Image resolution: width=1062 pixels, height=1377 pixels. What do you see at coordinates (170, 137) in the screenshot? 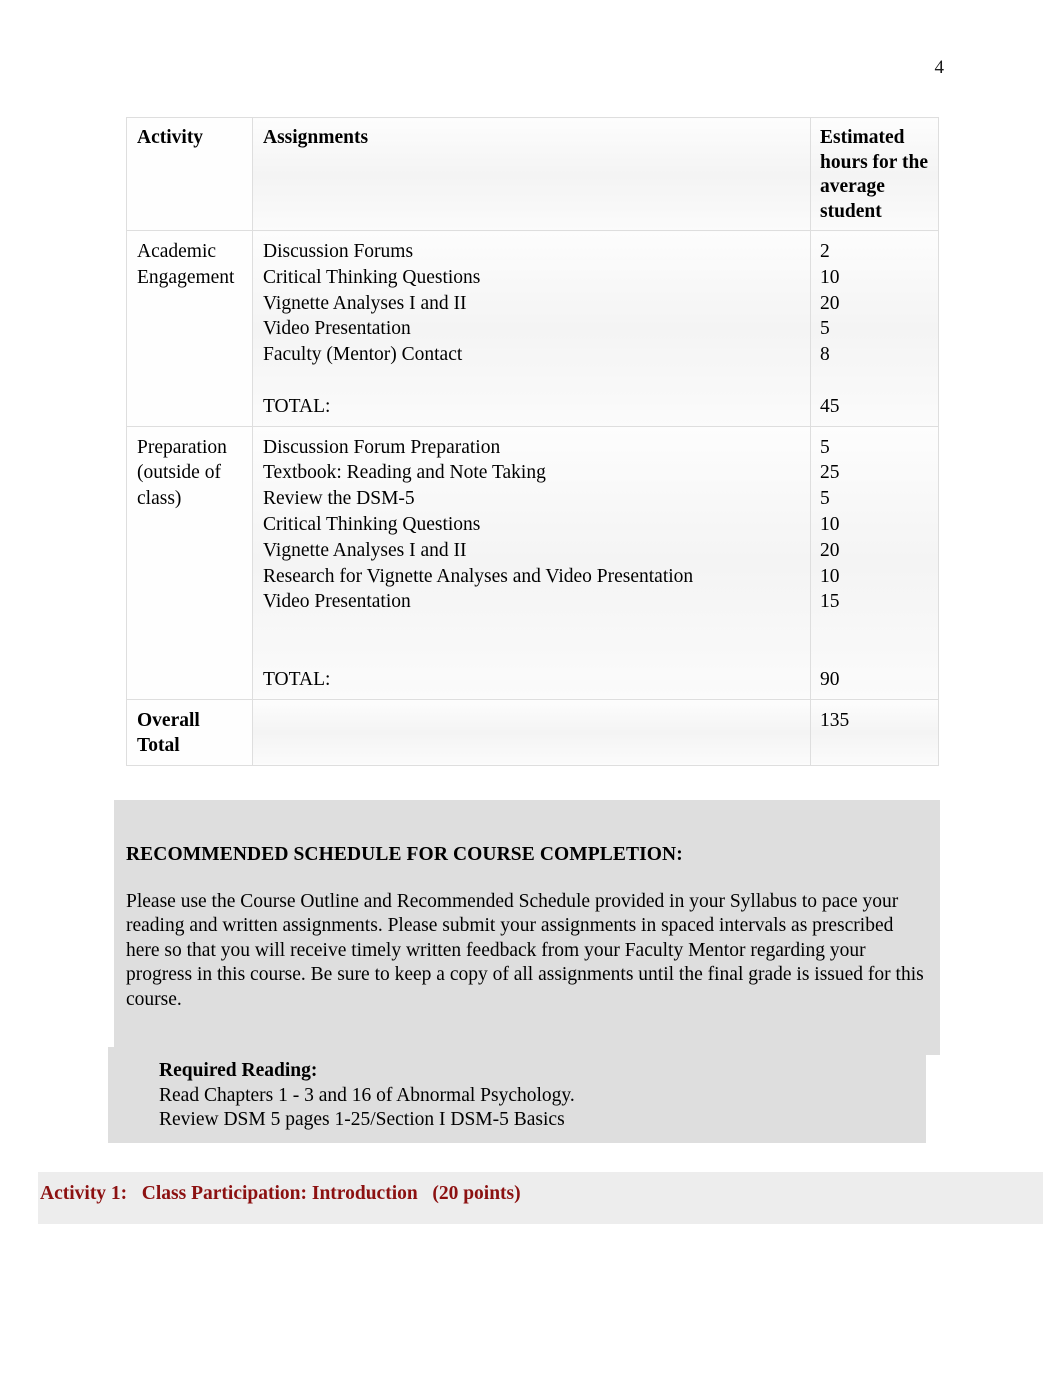
I see `header-label-activity: Activity` at bounding box center [170, 137].